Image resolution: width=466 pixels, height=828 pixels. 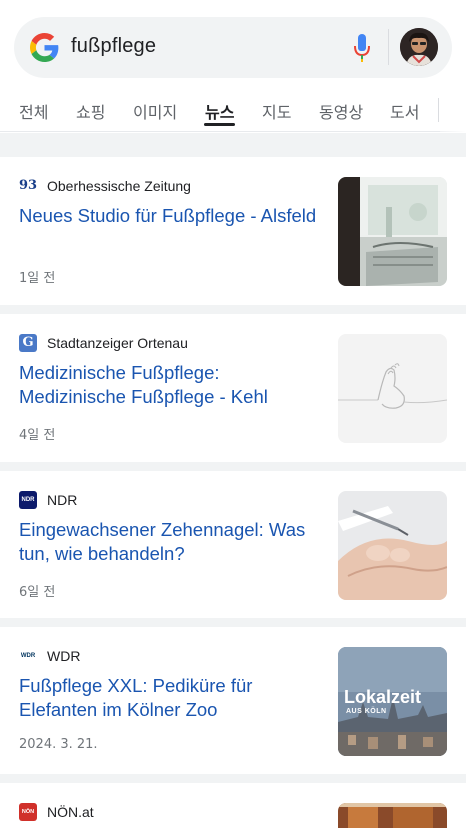 What do you see at coordinates (155, 111) in the screenshot?
I see `tab-images: 이미지` at bounding box center [155, 111].